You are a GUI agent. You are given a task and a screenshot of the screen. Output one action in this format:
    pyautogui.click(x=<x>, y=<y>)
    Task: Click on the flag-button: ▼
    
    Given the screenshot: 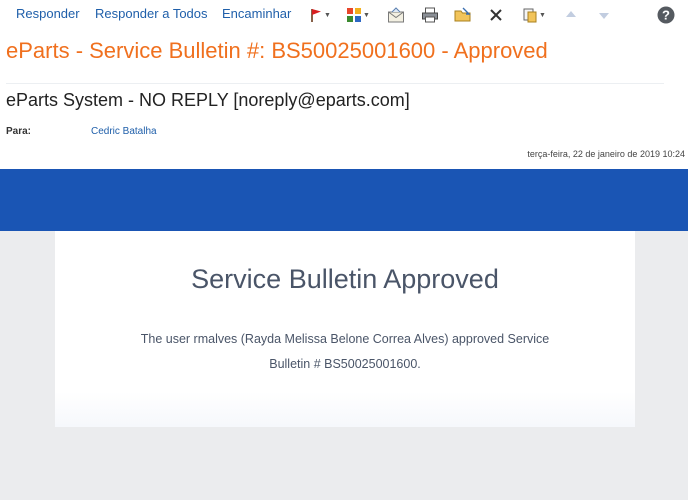 What is the action you would take?
    pyautogui.click(x=320, y=15)
    